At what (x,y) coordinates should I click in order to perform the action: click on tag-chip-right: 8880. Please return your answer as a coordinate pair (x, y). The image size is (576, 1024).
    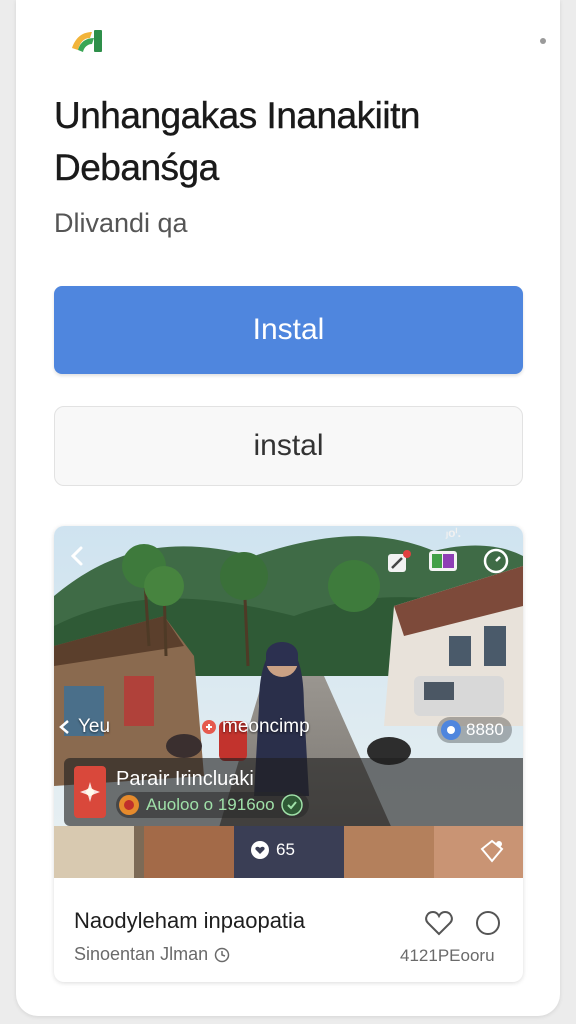
    Looking at the image, I should click on (474, 730).